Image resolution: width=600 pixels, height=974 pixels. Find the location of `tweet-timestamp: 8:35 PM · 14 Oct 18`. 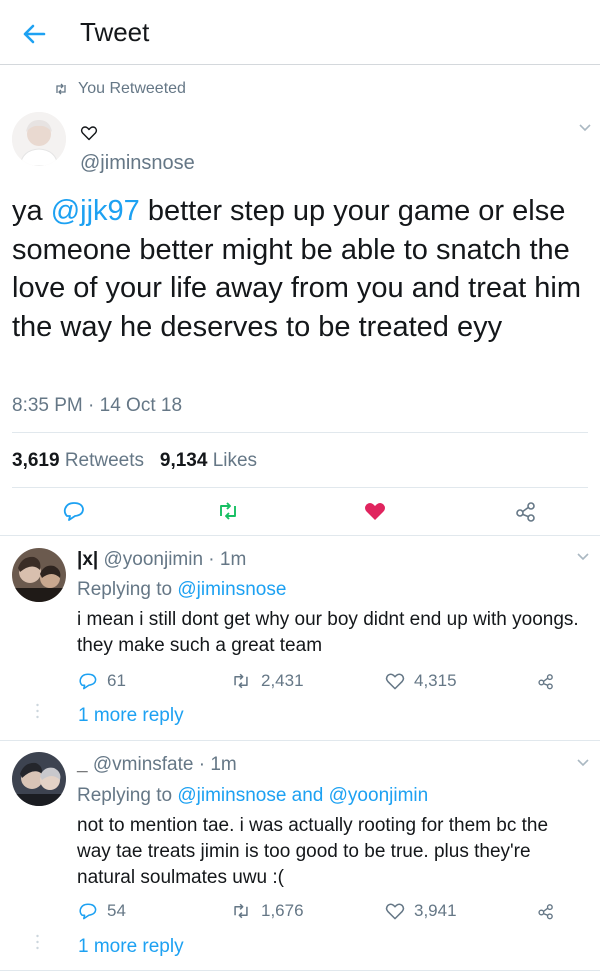

tweet-timestamp: 8:35 PM · 14 Oct 18 is located at coordinates (97, 405).